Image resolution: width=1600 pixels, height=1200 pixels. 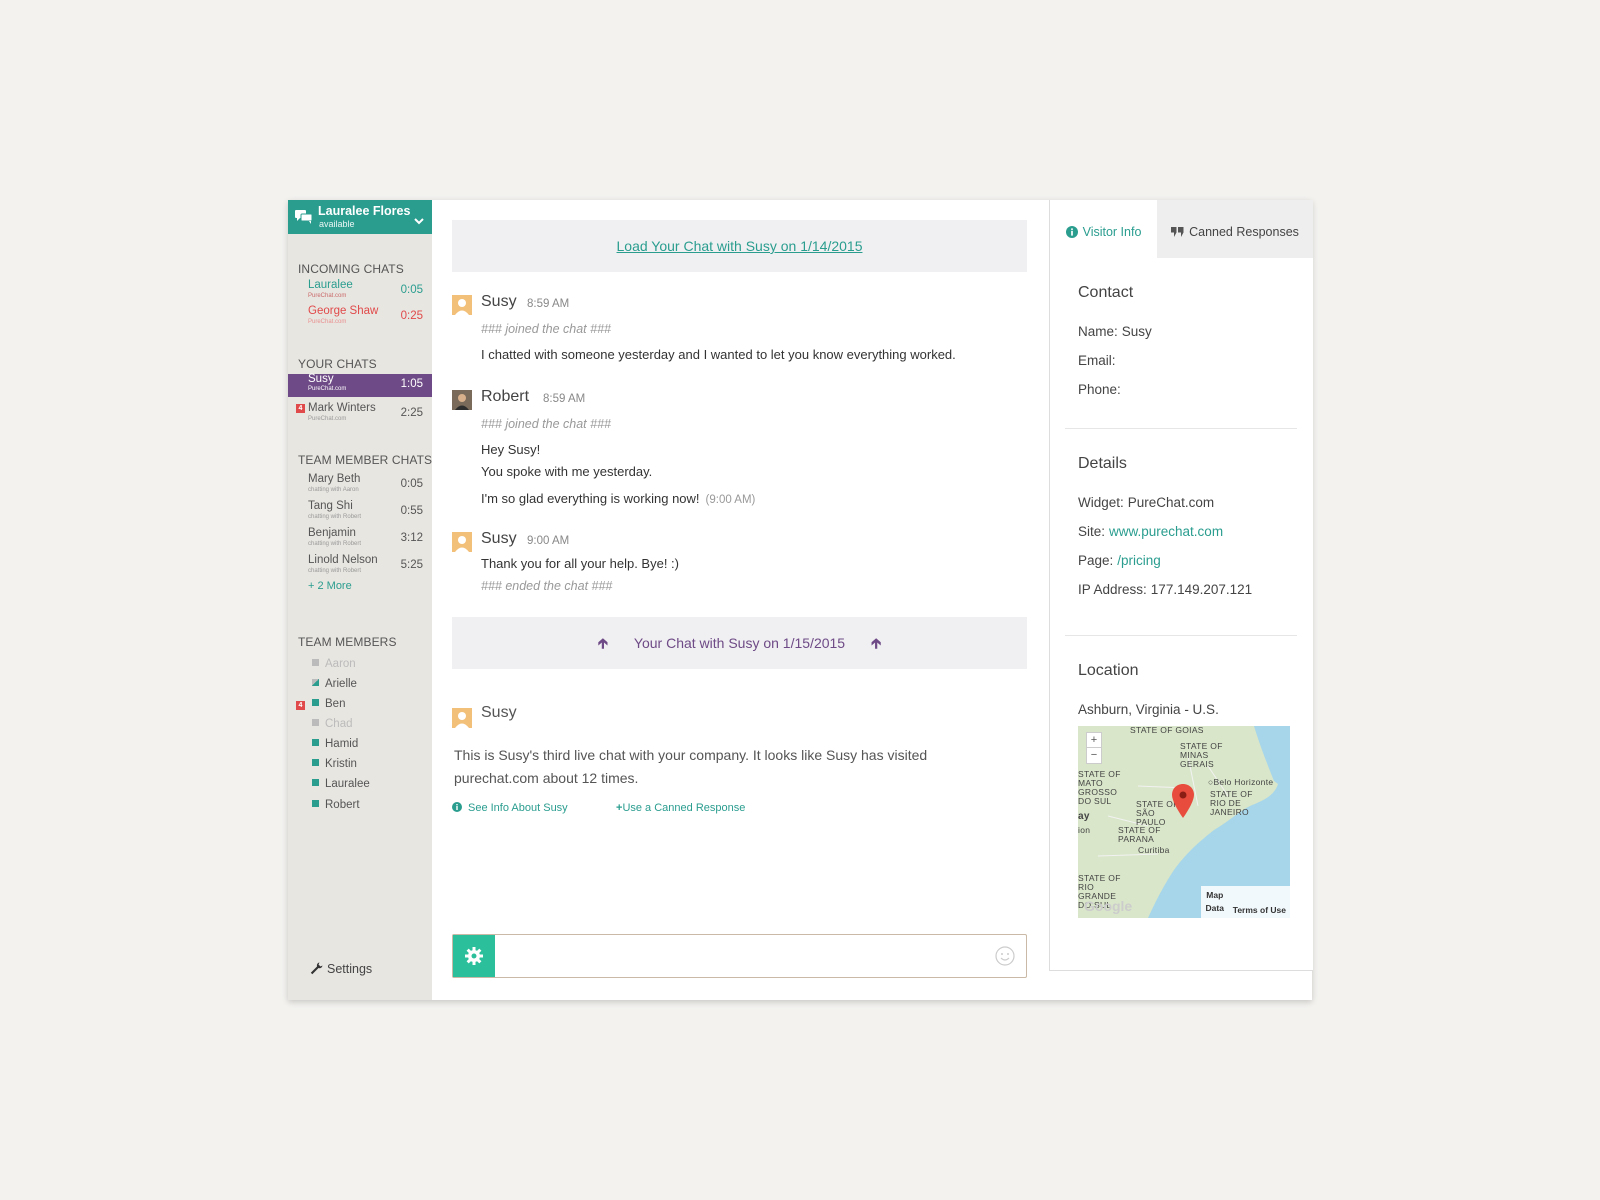 What do you see at coordinates (332, 726) in the screenshot?
I see `team-member-item: Chad` at bounding box center [332, 726].